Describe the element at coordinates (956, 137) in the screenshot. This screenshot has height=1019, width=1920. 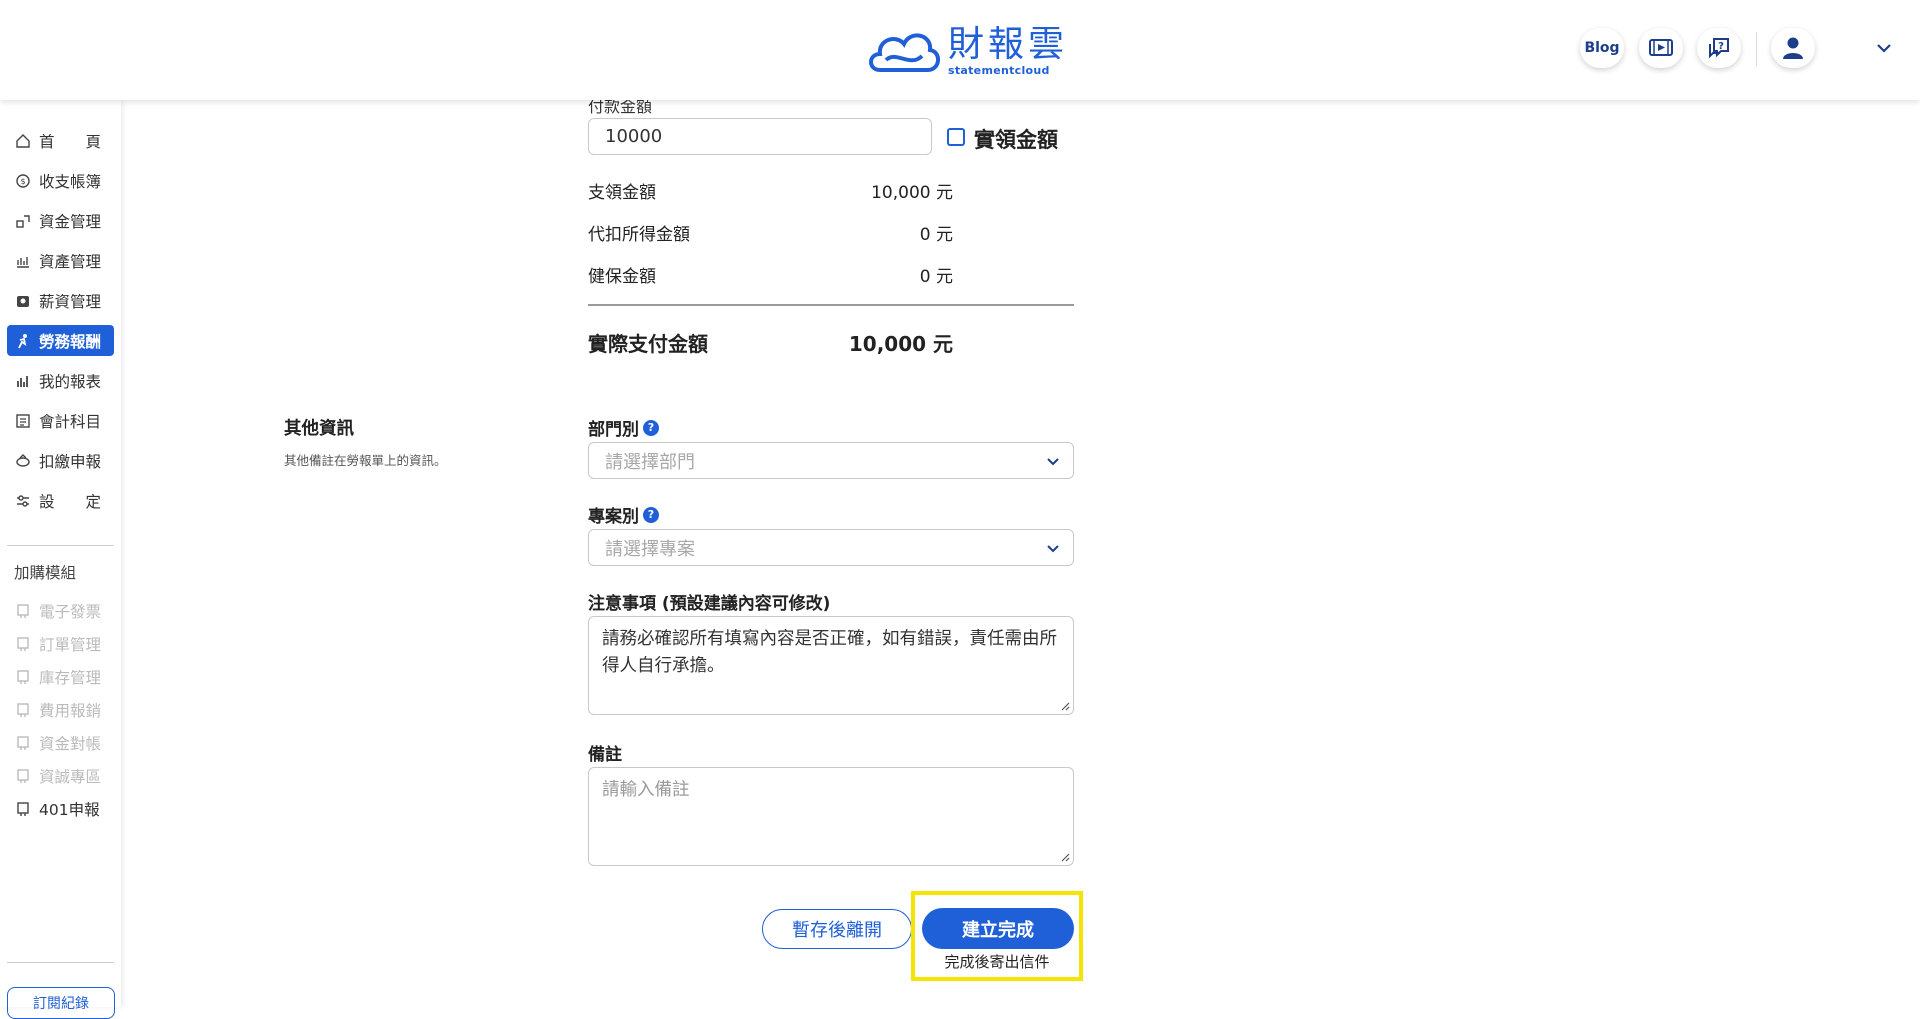
I see `actual-amount-checkbox` at that location.